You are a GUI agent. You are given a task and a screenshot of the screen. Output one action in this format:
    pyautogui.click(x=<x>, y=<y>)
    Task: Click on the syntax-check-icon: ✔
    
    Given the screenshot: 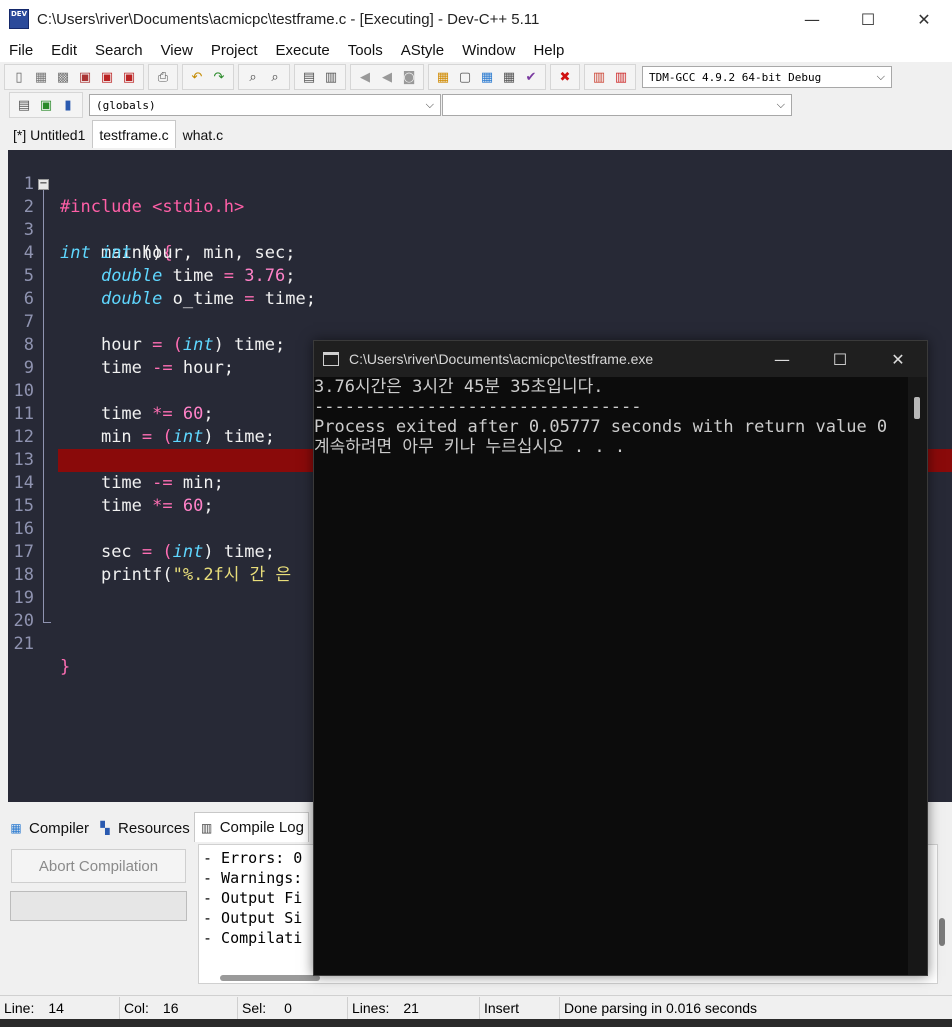 What is the action you would take?
    pyautogui.click(x=531, y=77)
    